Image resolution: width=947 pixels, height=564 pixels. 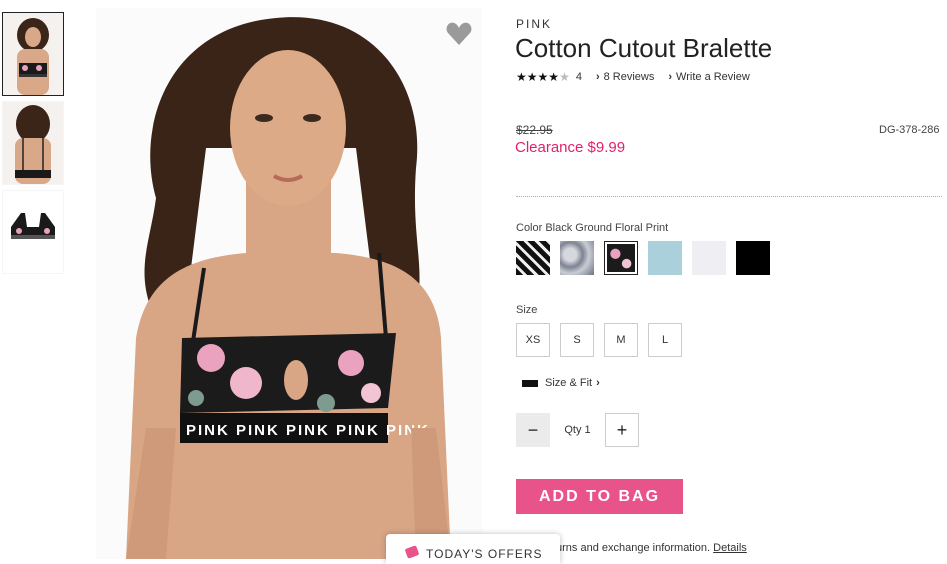 I want to click on quantity-stepper: − Qty 1 +, so click(x=577, y=430).